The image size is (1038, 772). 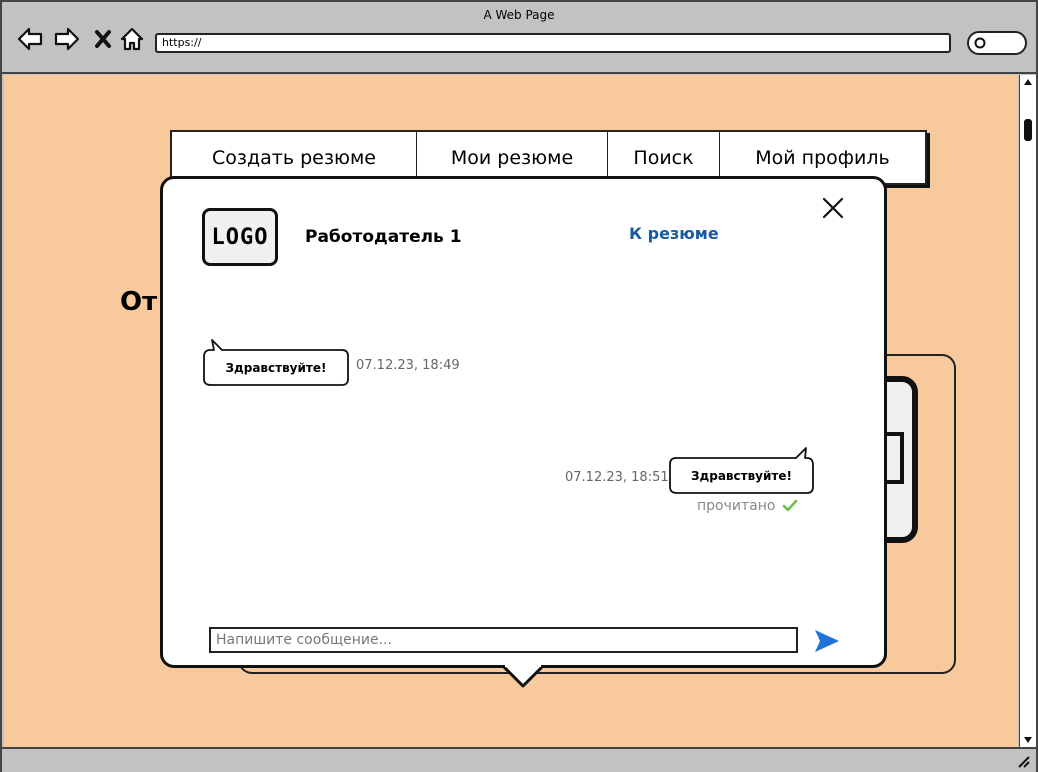 I want to click on scroll-down-icon, so click(x=1028, y=740).